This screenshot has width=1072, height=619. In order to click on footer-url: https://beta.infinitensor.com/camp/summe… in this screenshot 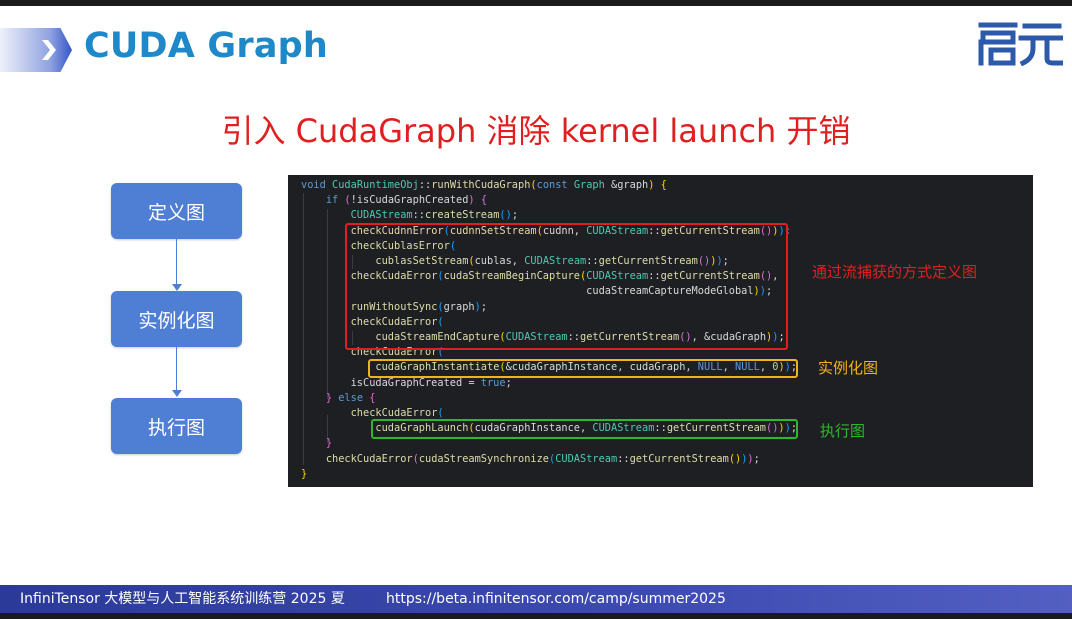, I will do `click(556, 599)`.